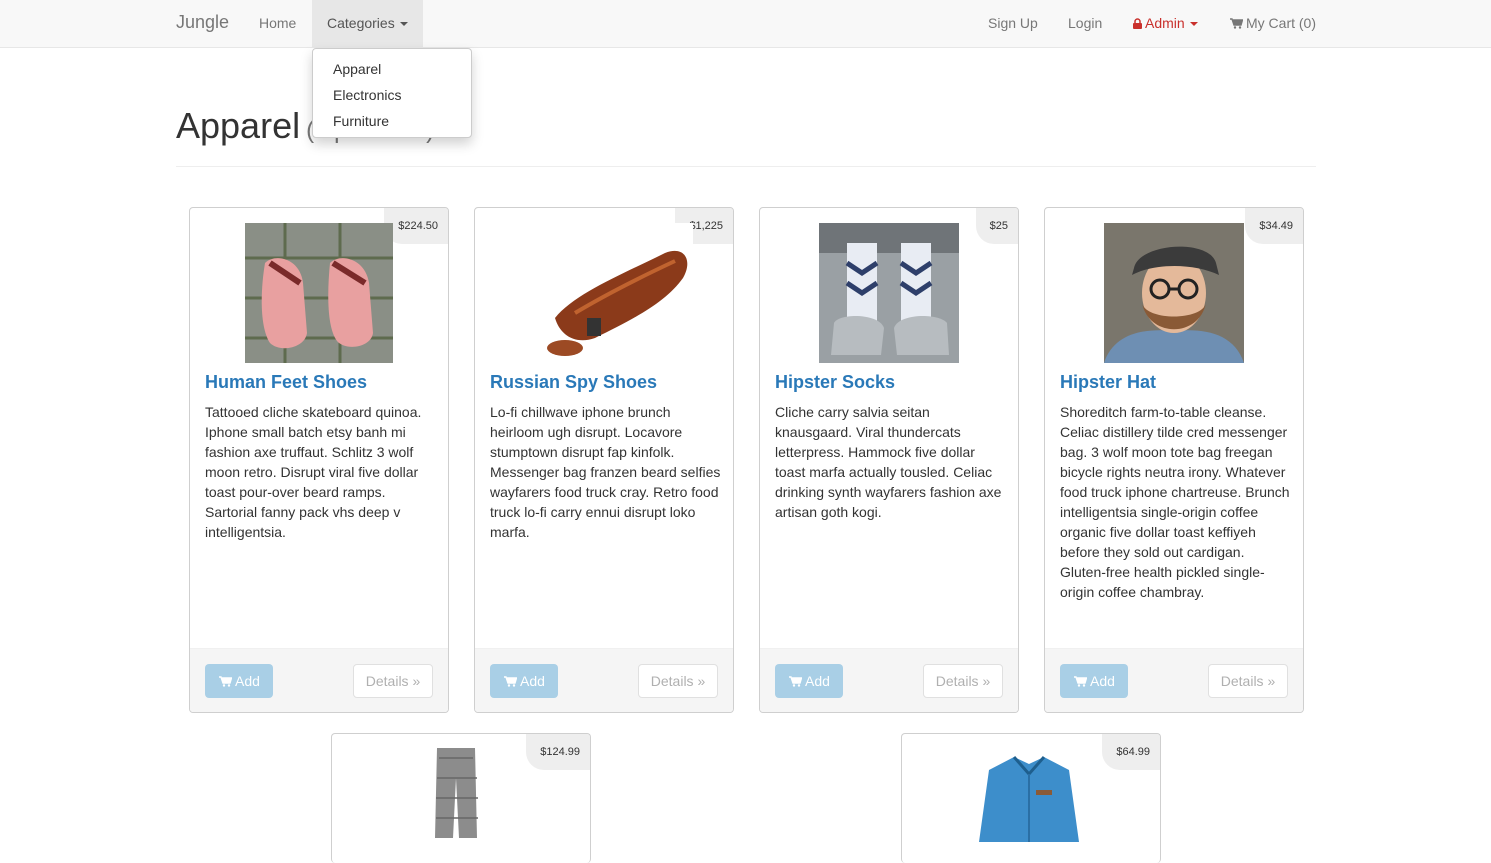 This screenshot has height=863, width=1491. What do you see at coordinates (392, 71) in the screenshot?
I see `menu-item-apparel: Apparel` at bounding box center [392, 71].